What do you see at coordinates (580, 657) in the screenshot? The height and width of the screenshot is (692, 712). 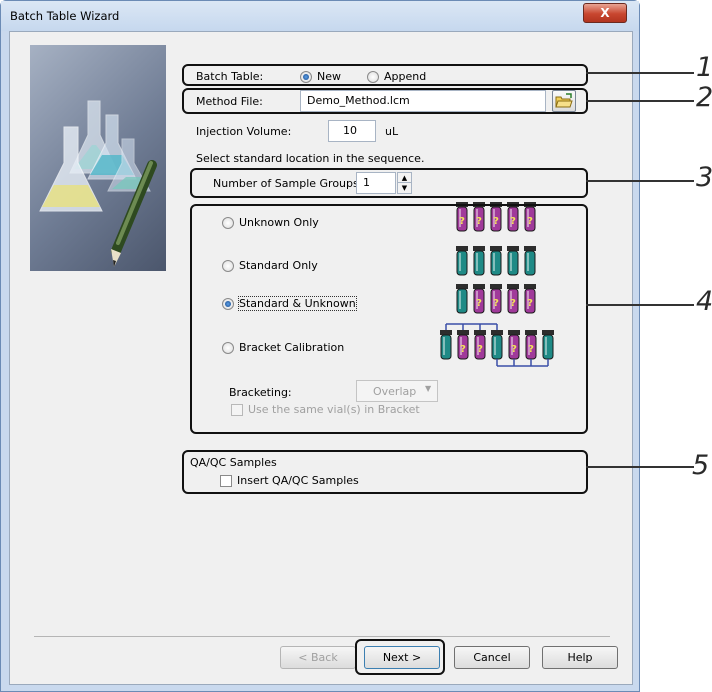 I see `help-button: Help` at bounding box center [580, 657].